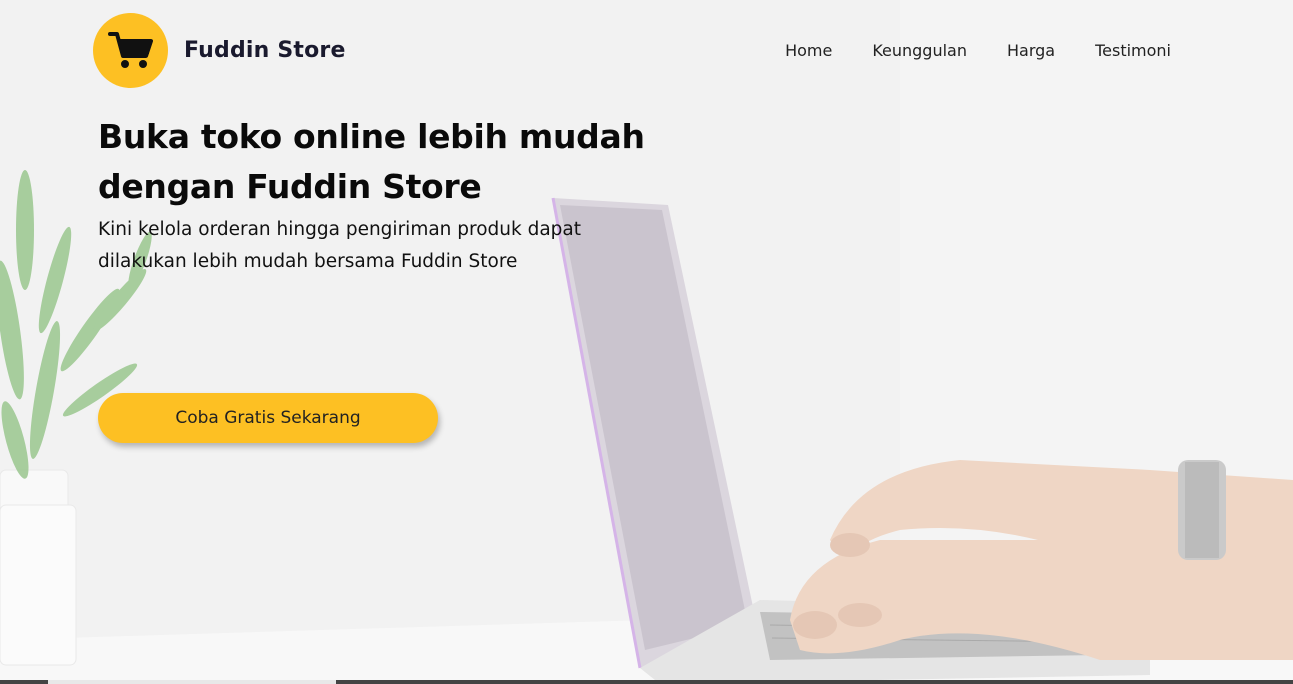 The height and width of the screenshot is (684, 1293). Describe the element at coordinates (646, 682) in the screenshot. I see `horizontal-scrollbar` at that location.